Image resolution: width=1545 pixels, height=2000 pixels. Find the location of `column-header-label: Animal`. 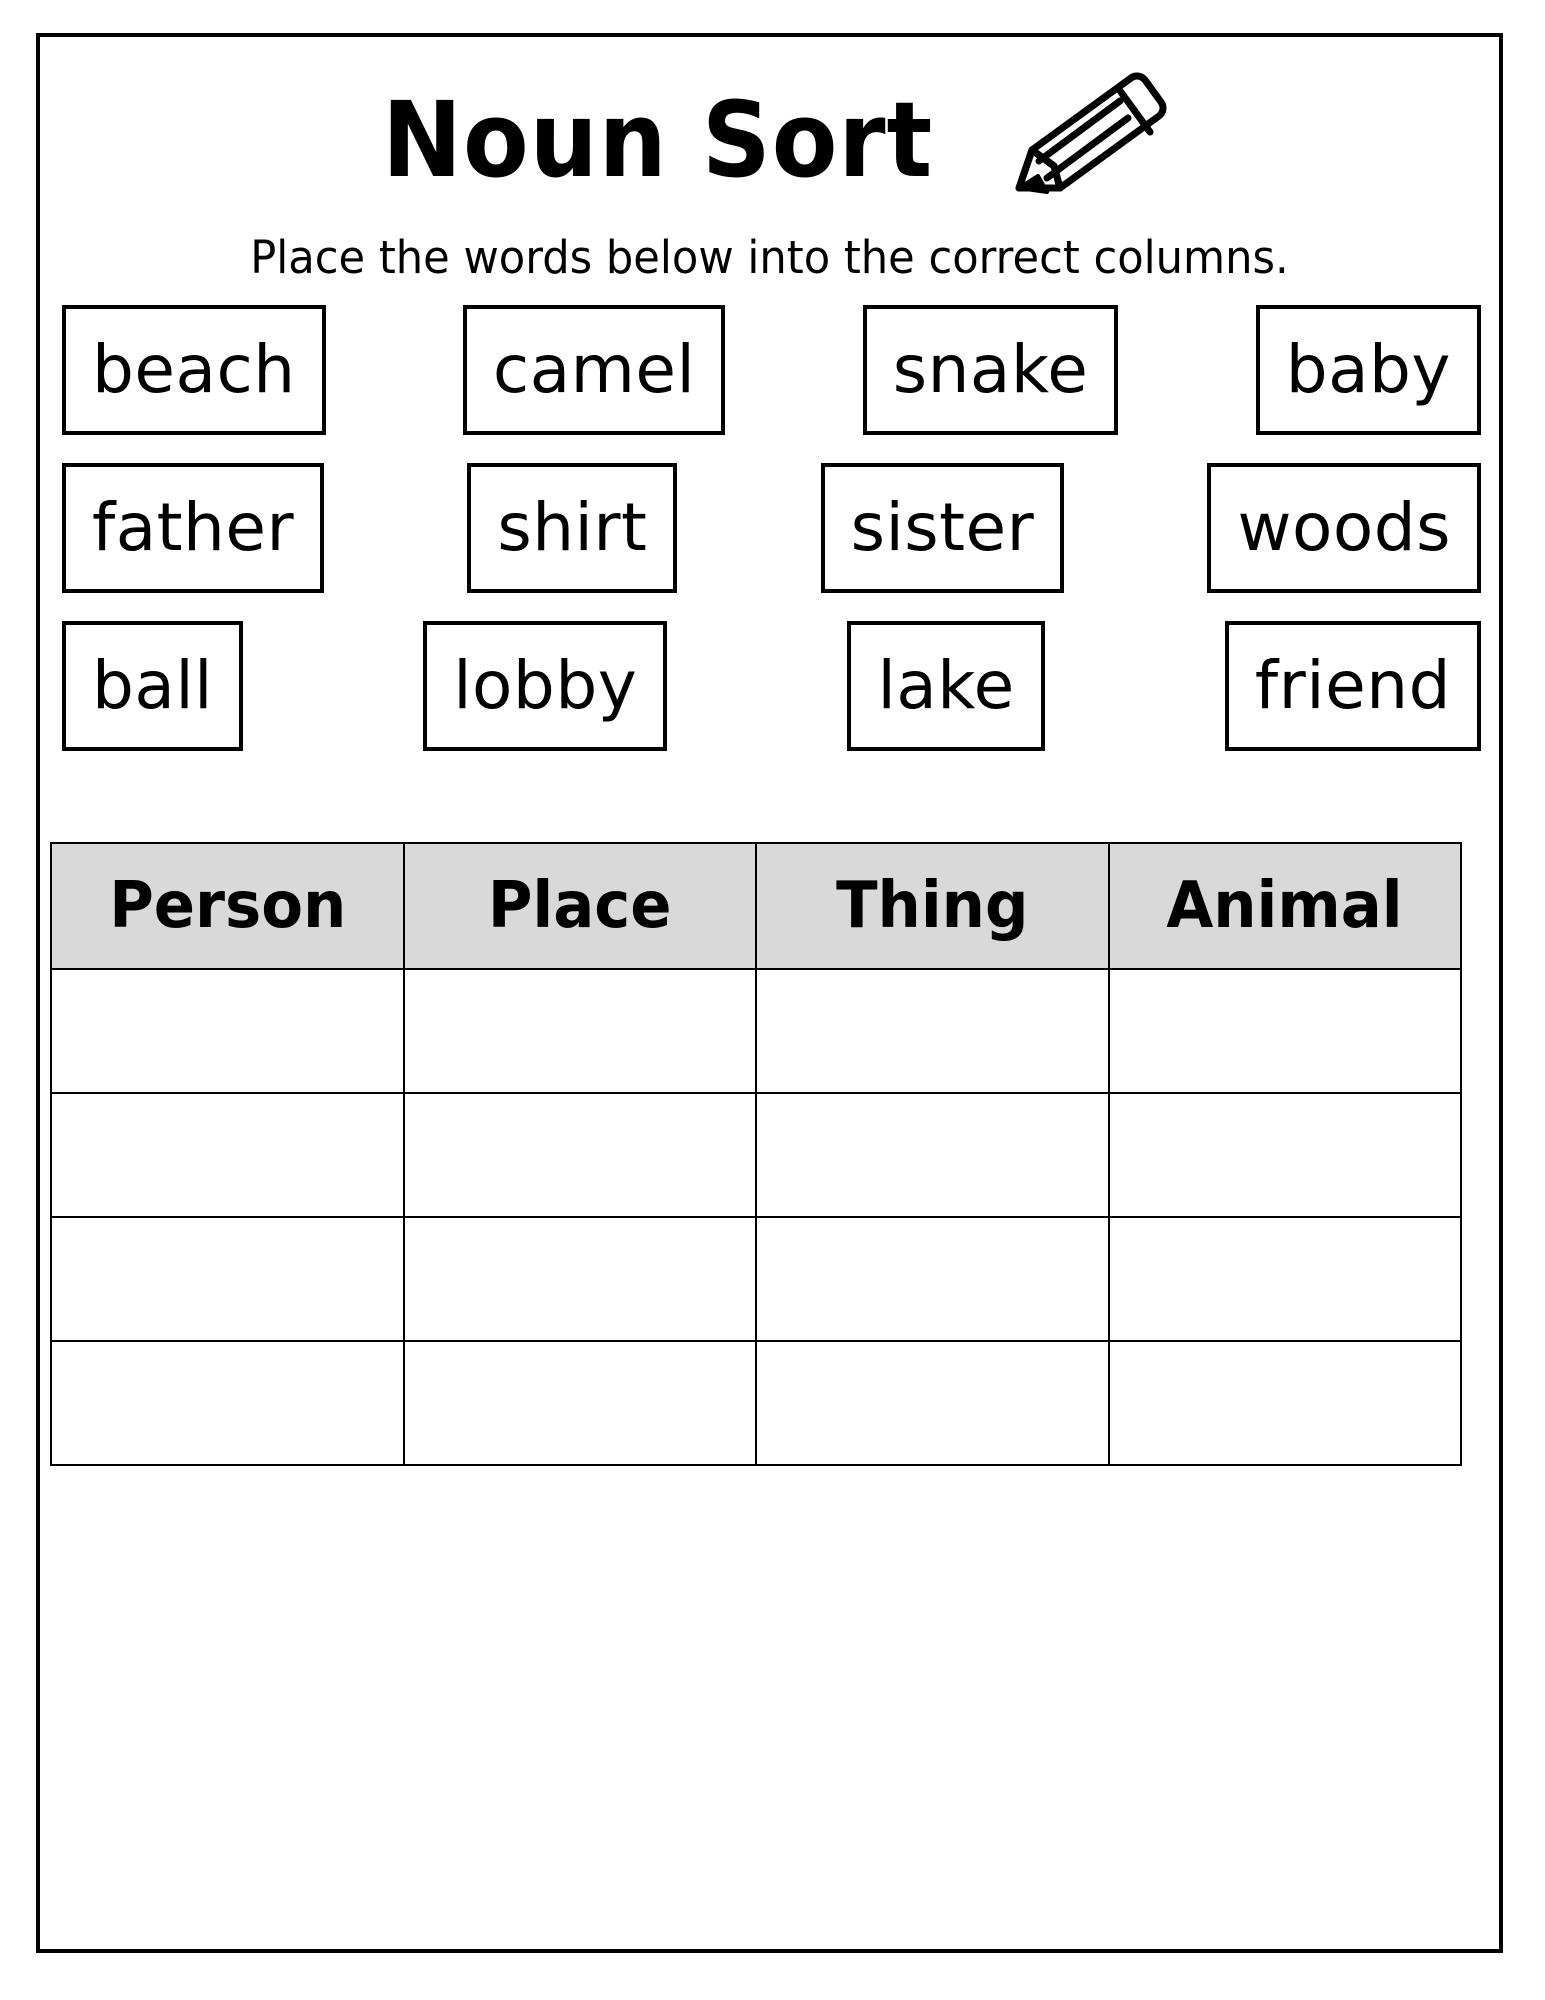

column-header-label: Animal is located at coordinates (1284, 906).